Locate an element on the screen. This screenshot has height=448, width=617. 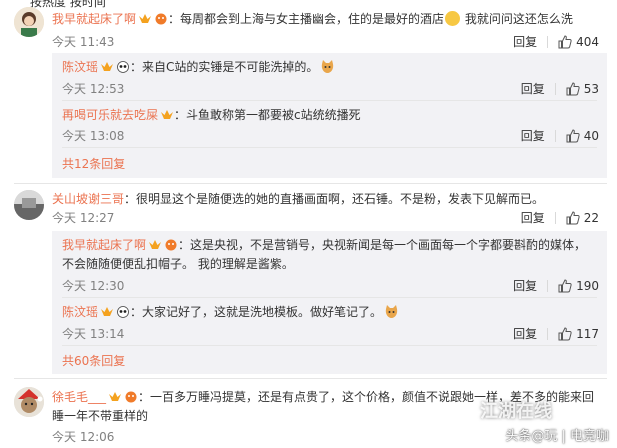
reply-time: 今天 12:53 is located at coordinates (93, 89).